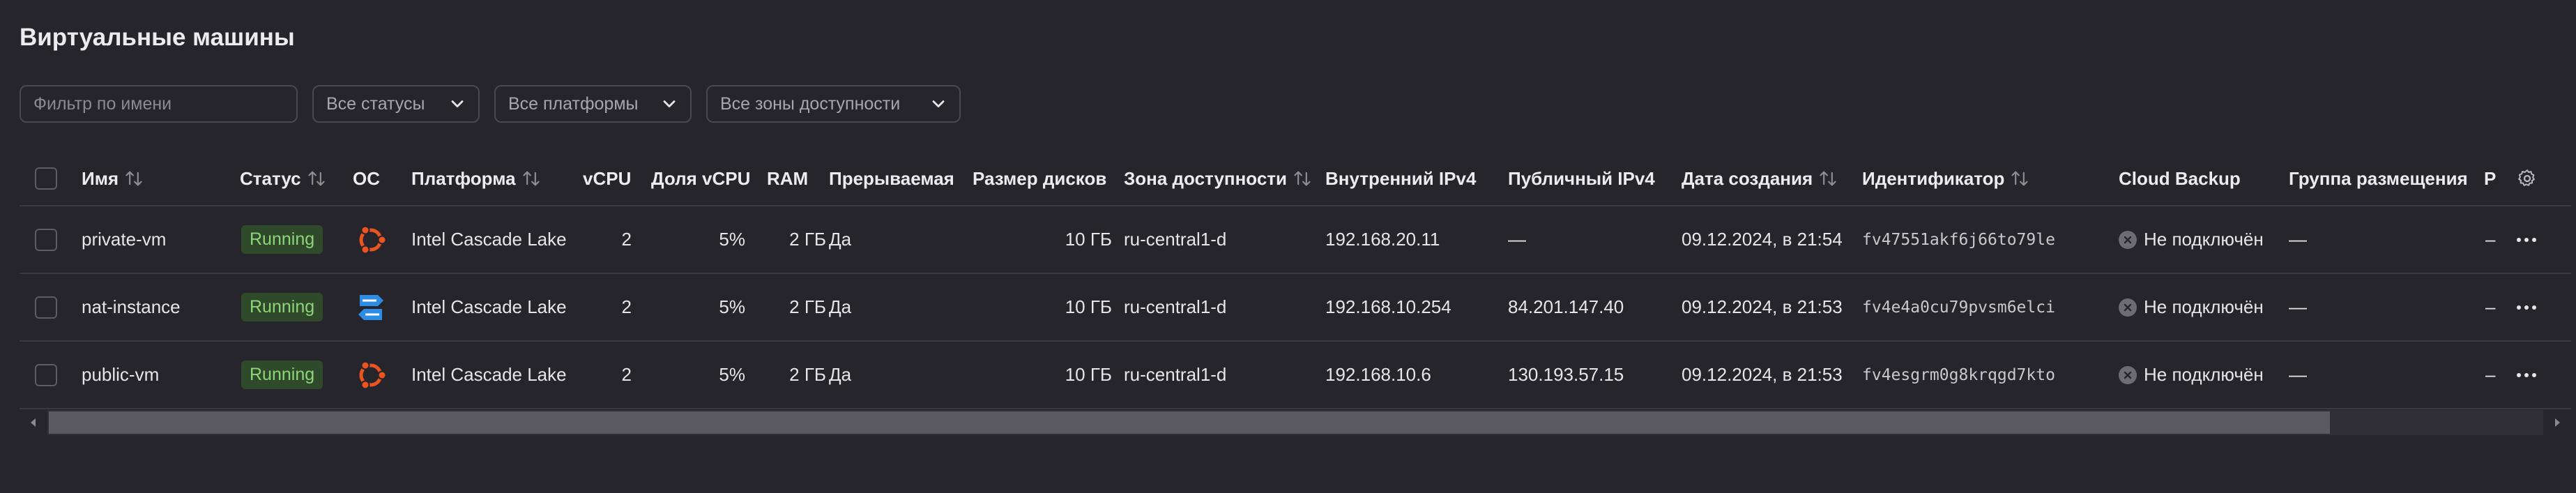 The width and height of the screenshot is (2576, 493). I want to click on created-value: 09.12.2024, в 21:54, so click(1763, 239).